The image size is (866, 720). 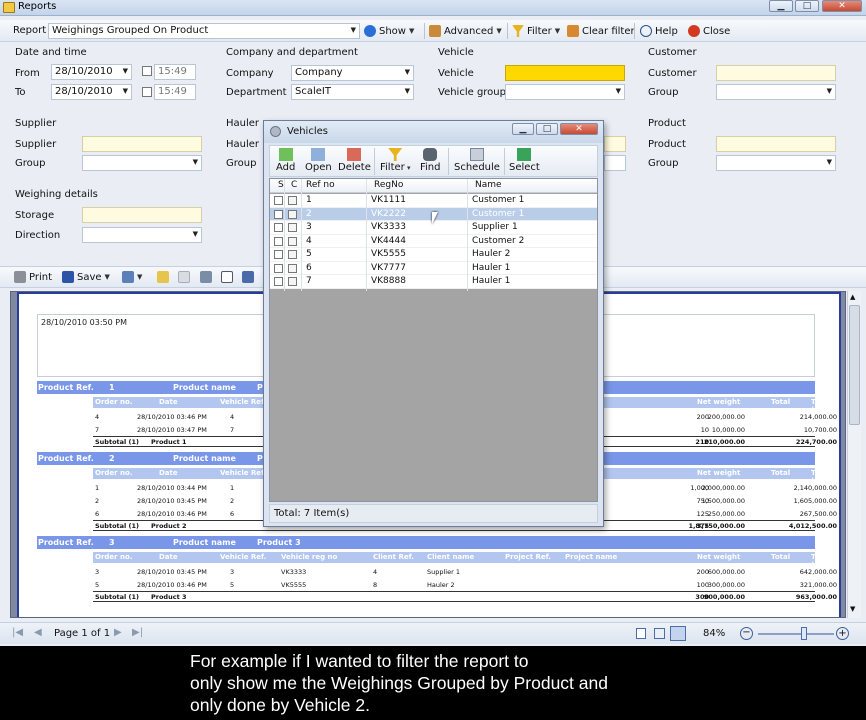 What do you see at coordinates (175, 72) in the screenshot?
I see `from-time-input: 15:49` at bounding box center [175, 72].